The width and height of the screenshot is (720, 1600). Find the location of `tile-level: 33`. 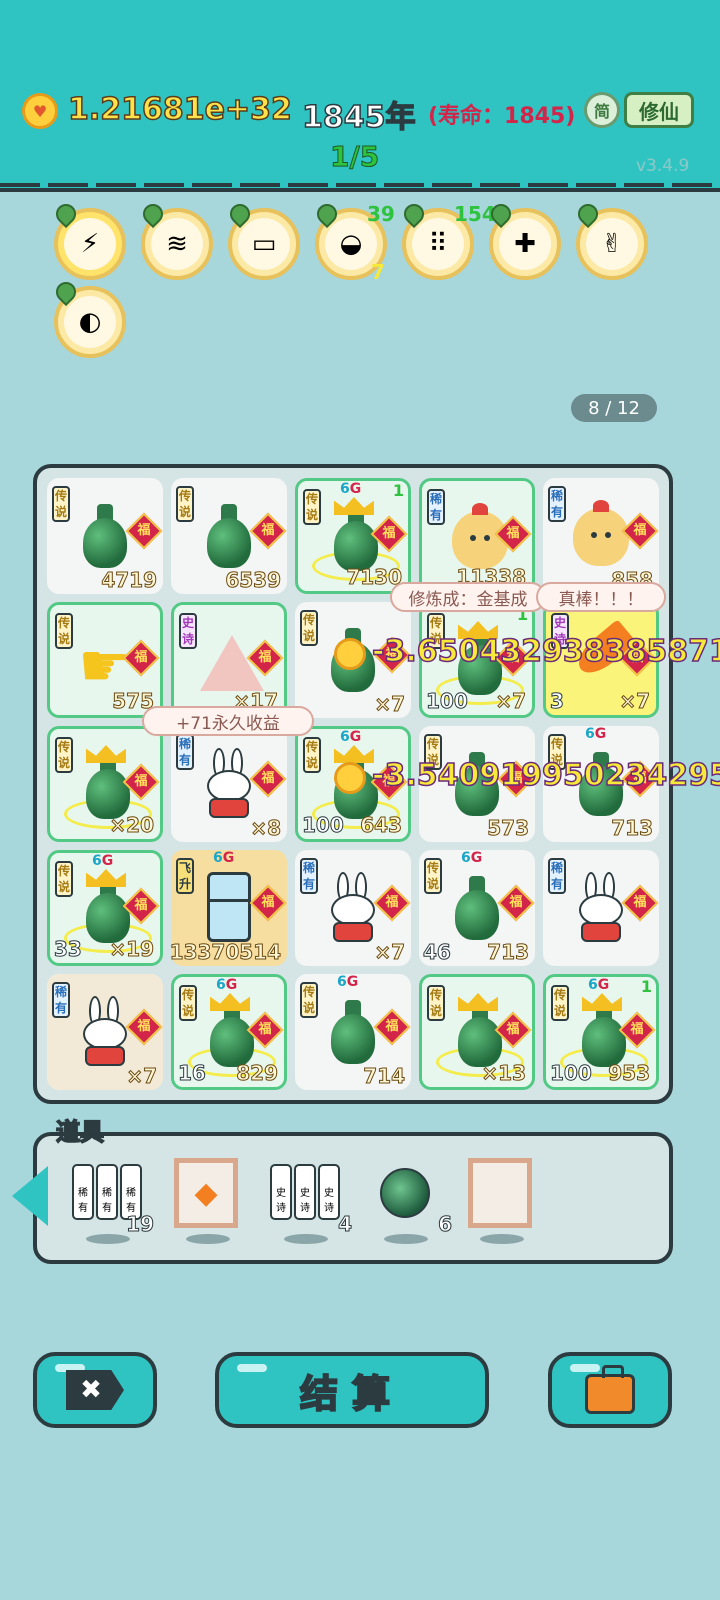

tile-level: 33 is located at coordinates (68, 949).